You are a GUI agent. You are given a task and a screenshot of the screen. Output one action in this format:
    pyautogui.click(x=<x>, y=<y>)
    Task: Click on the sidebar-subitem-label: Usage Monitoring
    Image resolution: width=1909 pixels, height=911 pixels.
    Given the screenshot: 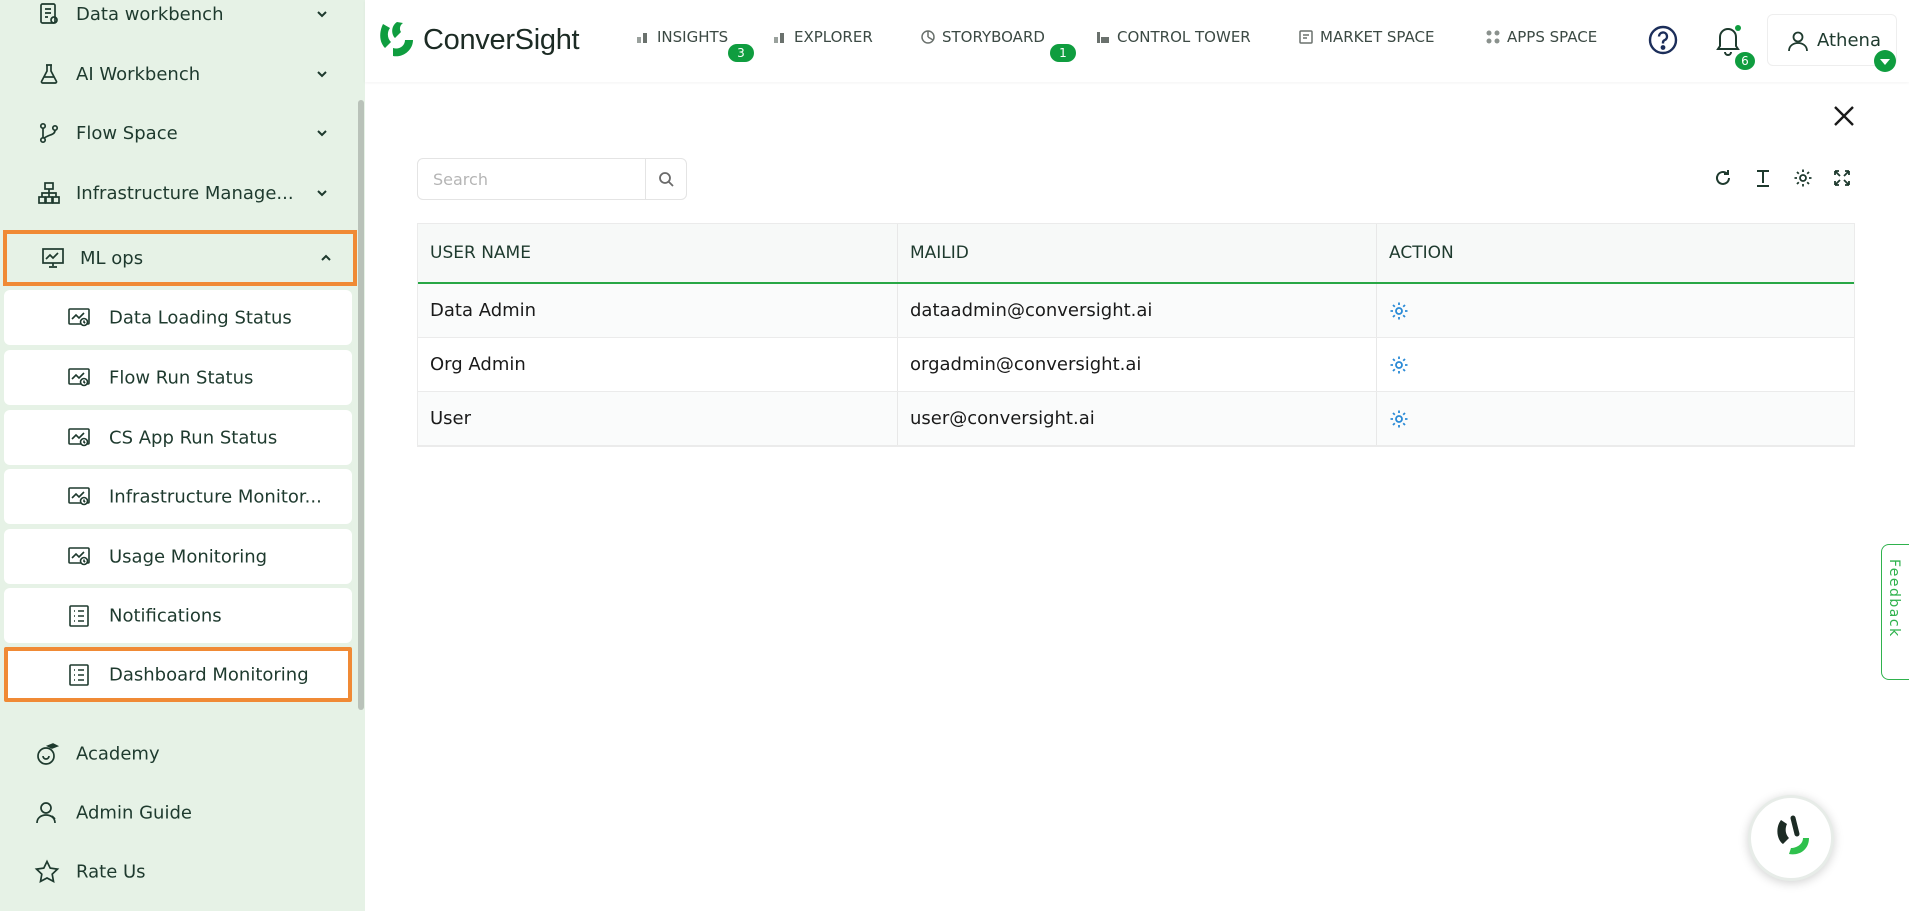 What is the action you would take?
    pyautogui.click(x=188, y=556)
    